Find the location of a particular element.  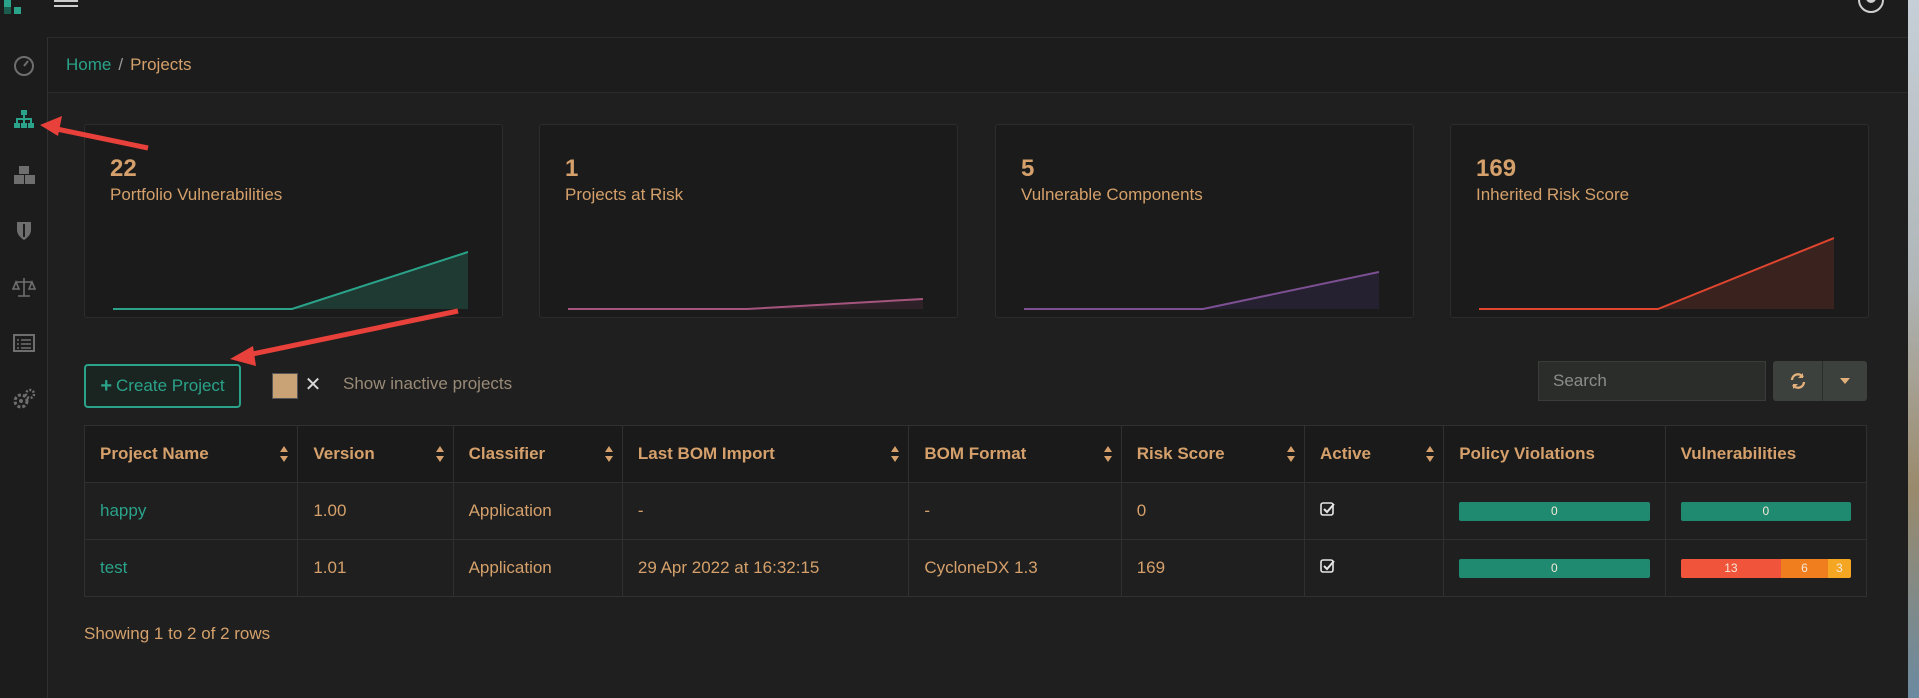

version-cell: 1.01 is located at coordinates (375, 568).